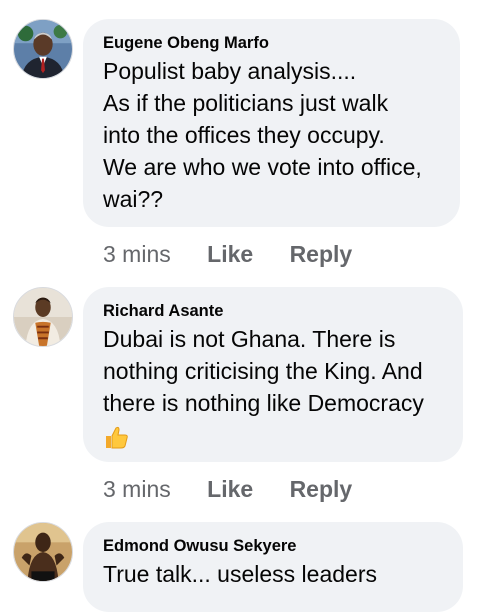 Image resolution: width=480 pixels, height=612 pixels. I want to click on thumbs-up-emoji-line, so click(273, 435).